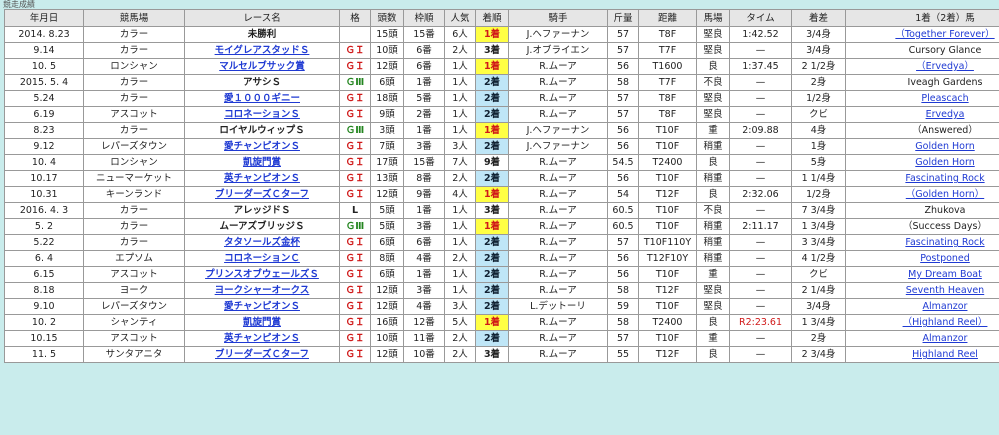  Describe the element at coordinates (760, 322) in the screenshot. I see `time-cell: R2:23.61` at that location.